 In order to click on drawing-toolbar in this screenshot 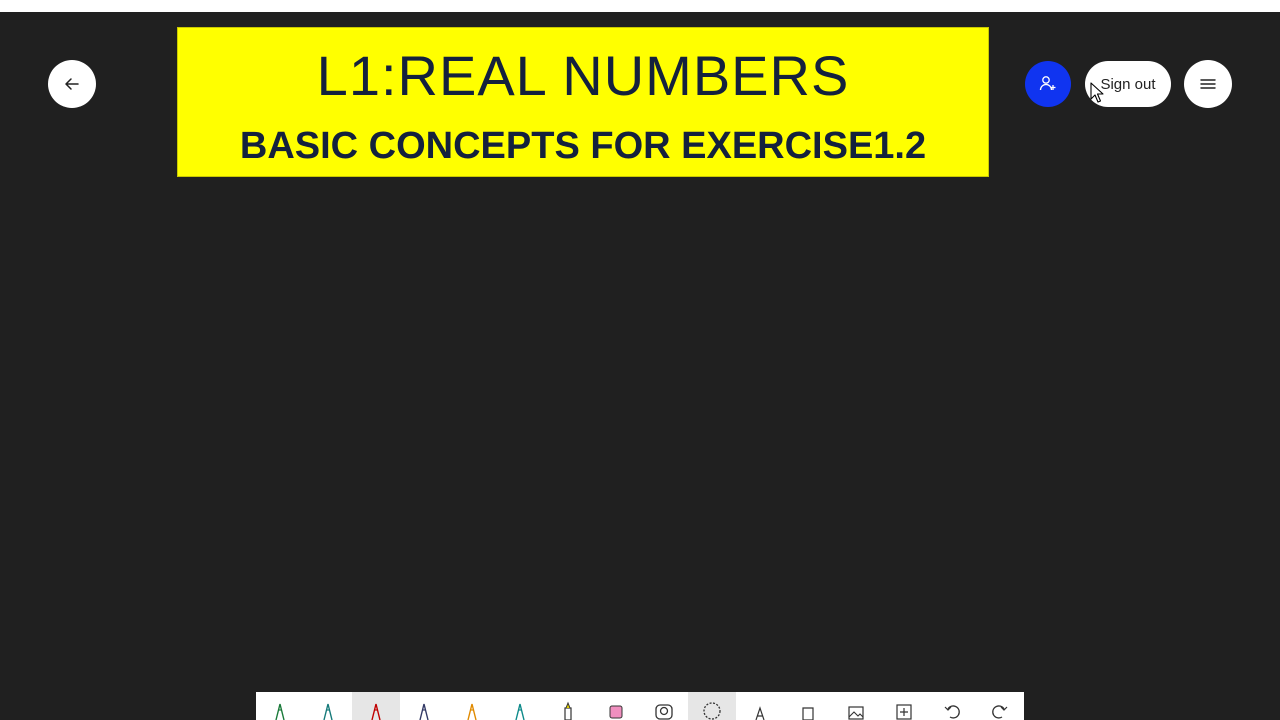, I will do `click(640, 706)`.